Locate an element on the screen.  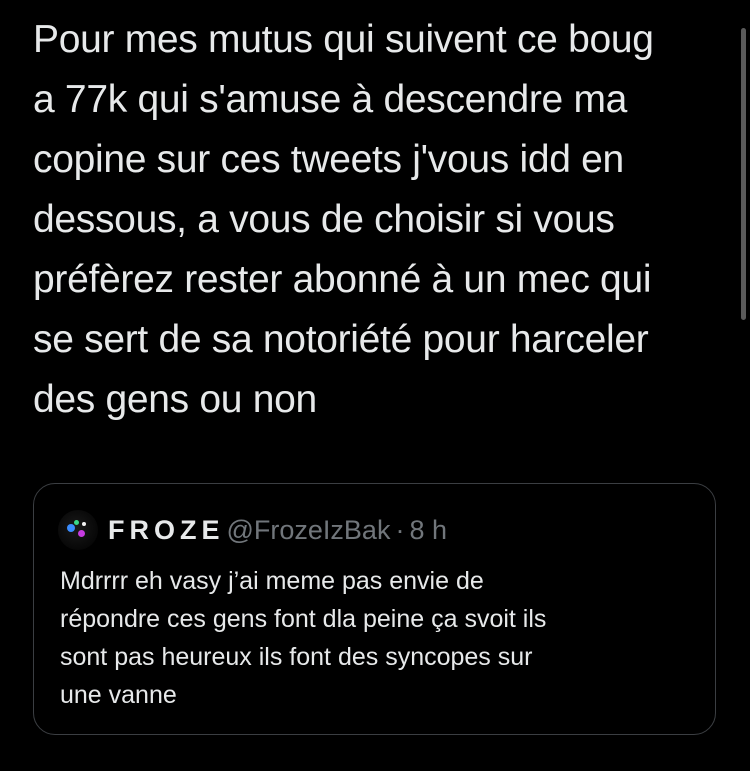
quoted-tweet-header: FROZE @FrozeIzBak · 8 h is located at coordinates (252, 530).